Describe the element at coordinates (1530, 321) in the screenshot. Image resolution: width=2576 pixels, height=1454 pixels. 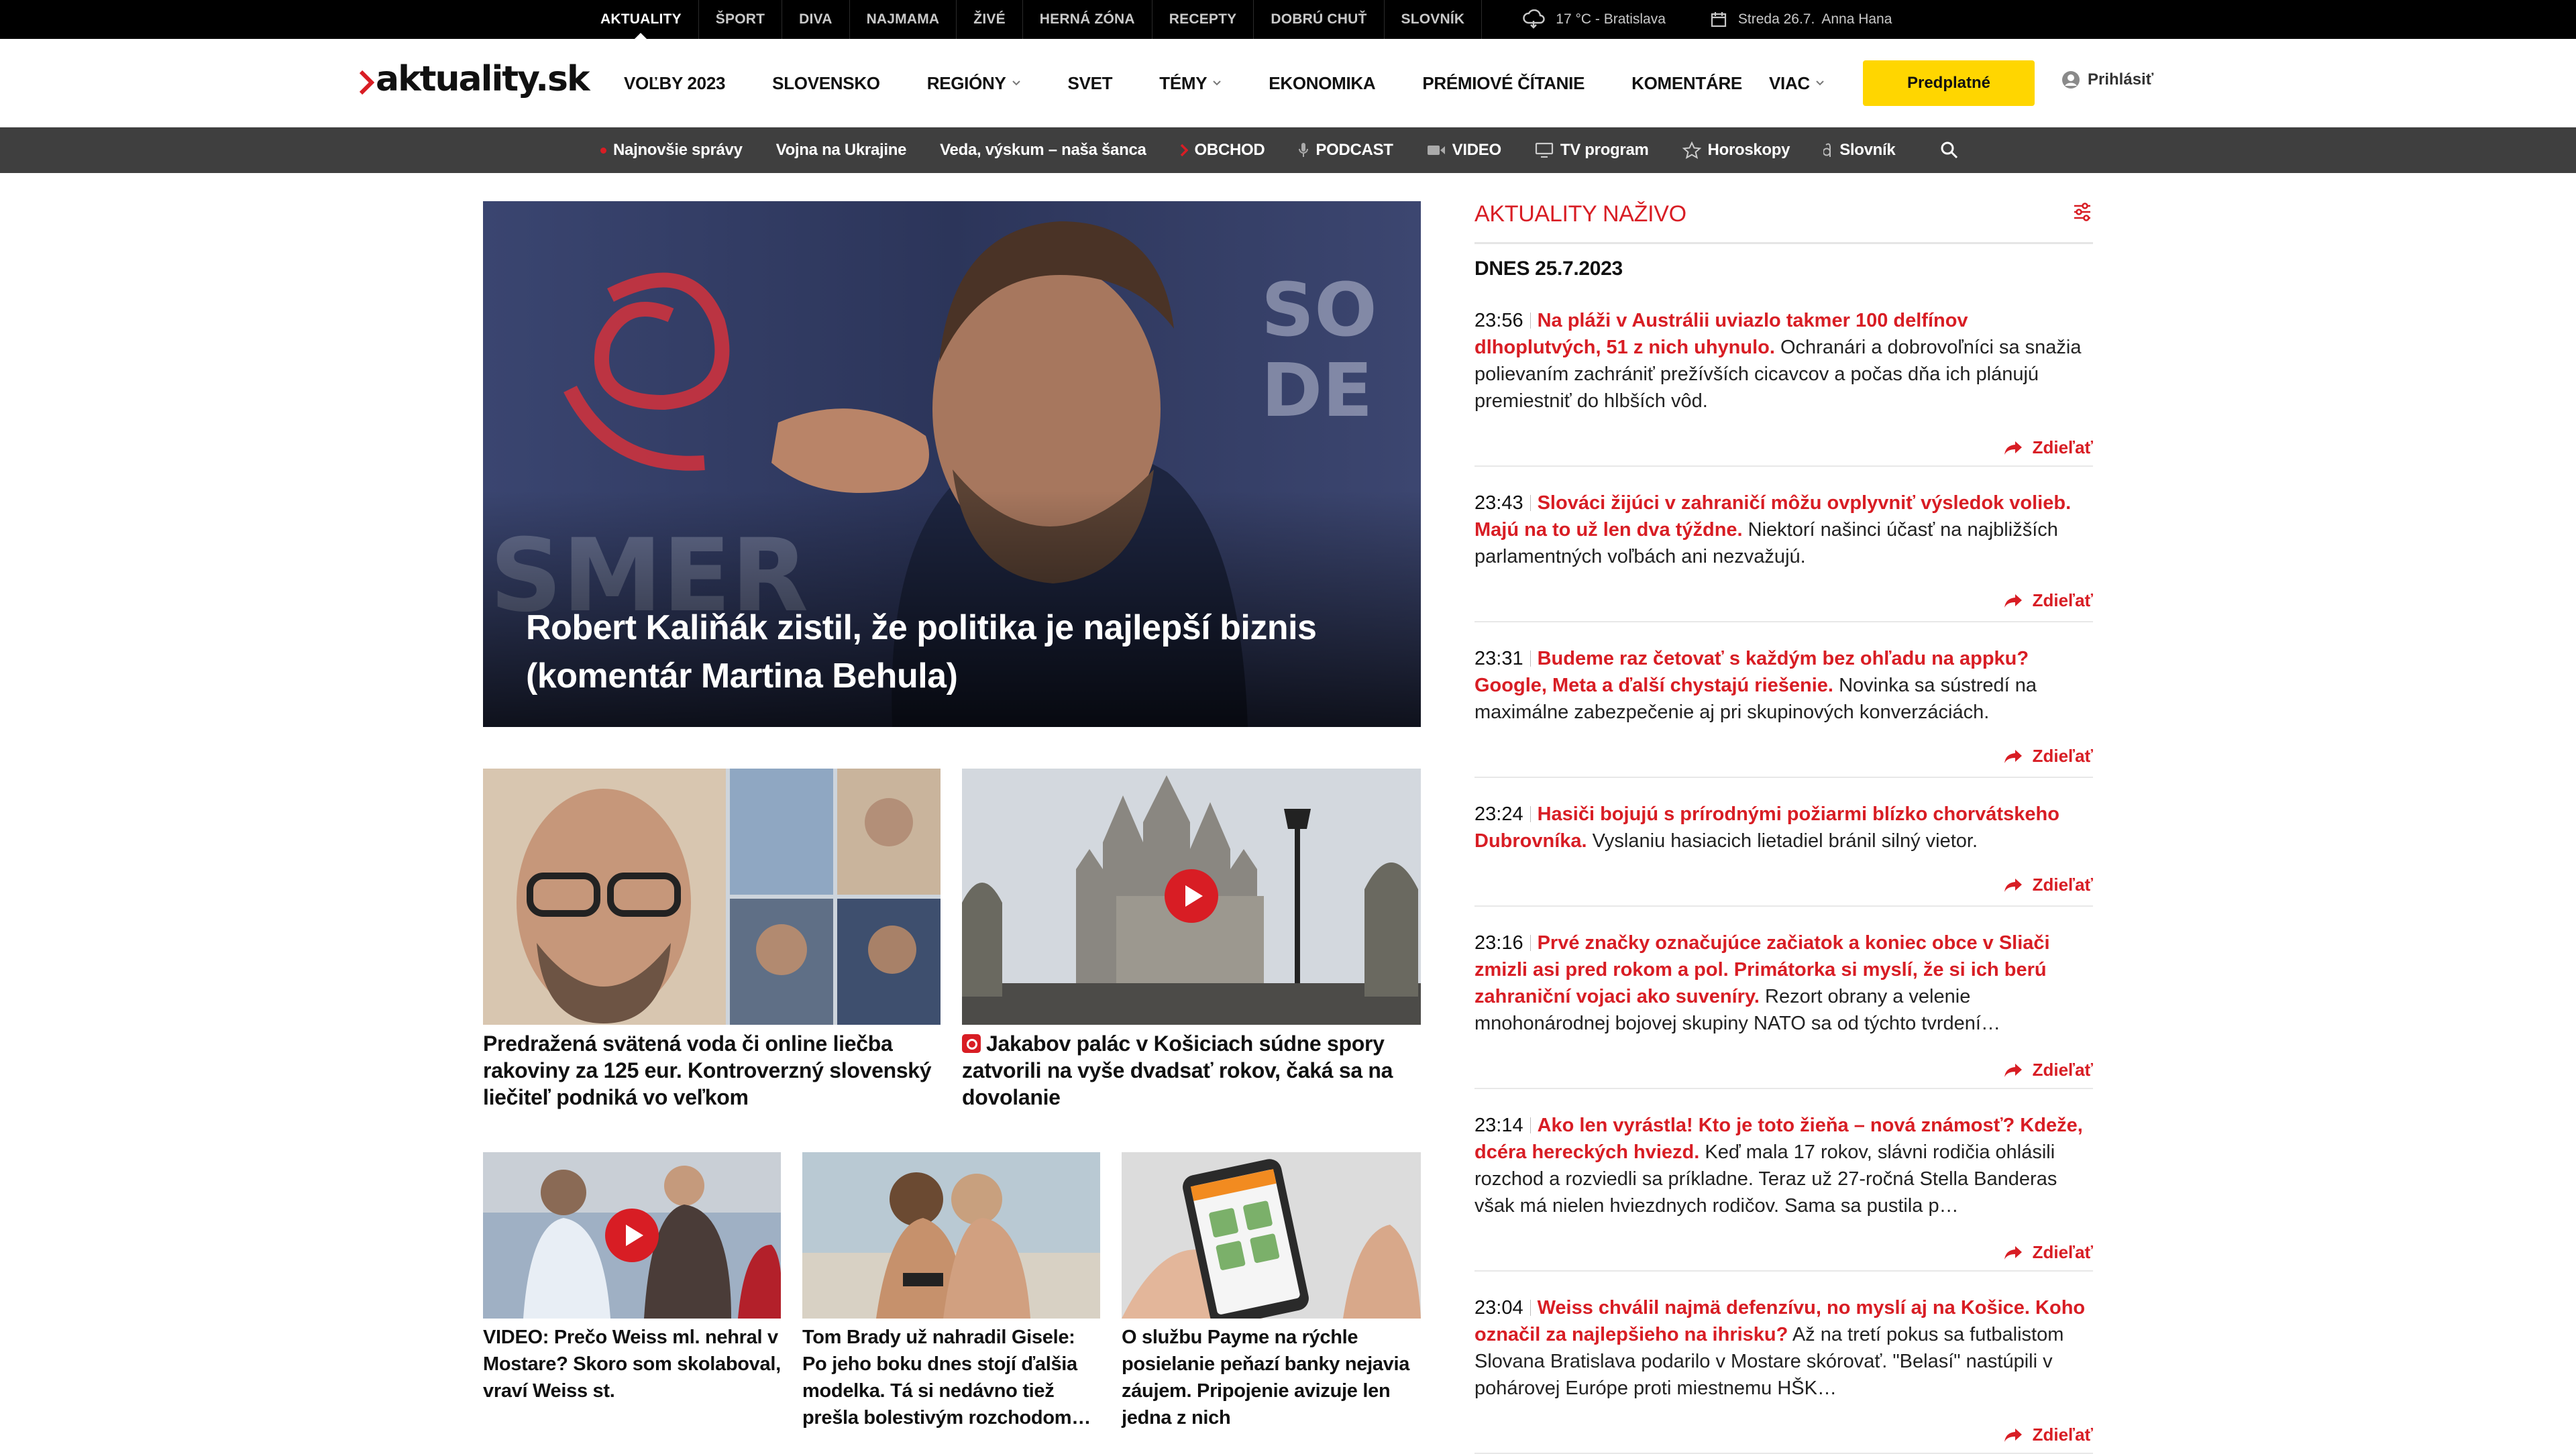
I see `time-separator` at that location.